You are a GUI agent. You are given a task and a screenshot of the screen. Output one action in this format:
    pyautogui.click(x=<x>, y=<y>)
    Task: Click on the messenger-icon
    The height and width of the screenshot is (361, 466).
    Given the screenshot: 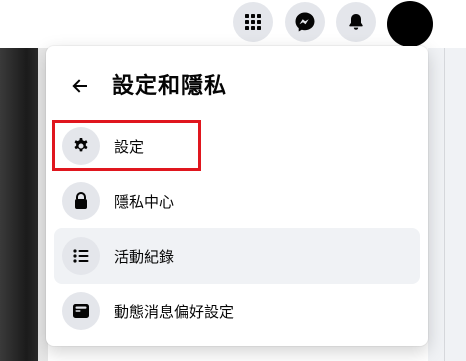 What is the action you would take?
    pyautogui.click(x=305, y=22)
    